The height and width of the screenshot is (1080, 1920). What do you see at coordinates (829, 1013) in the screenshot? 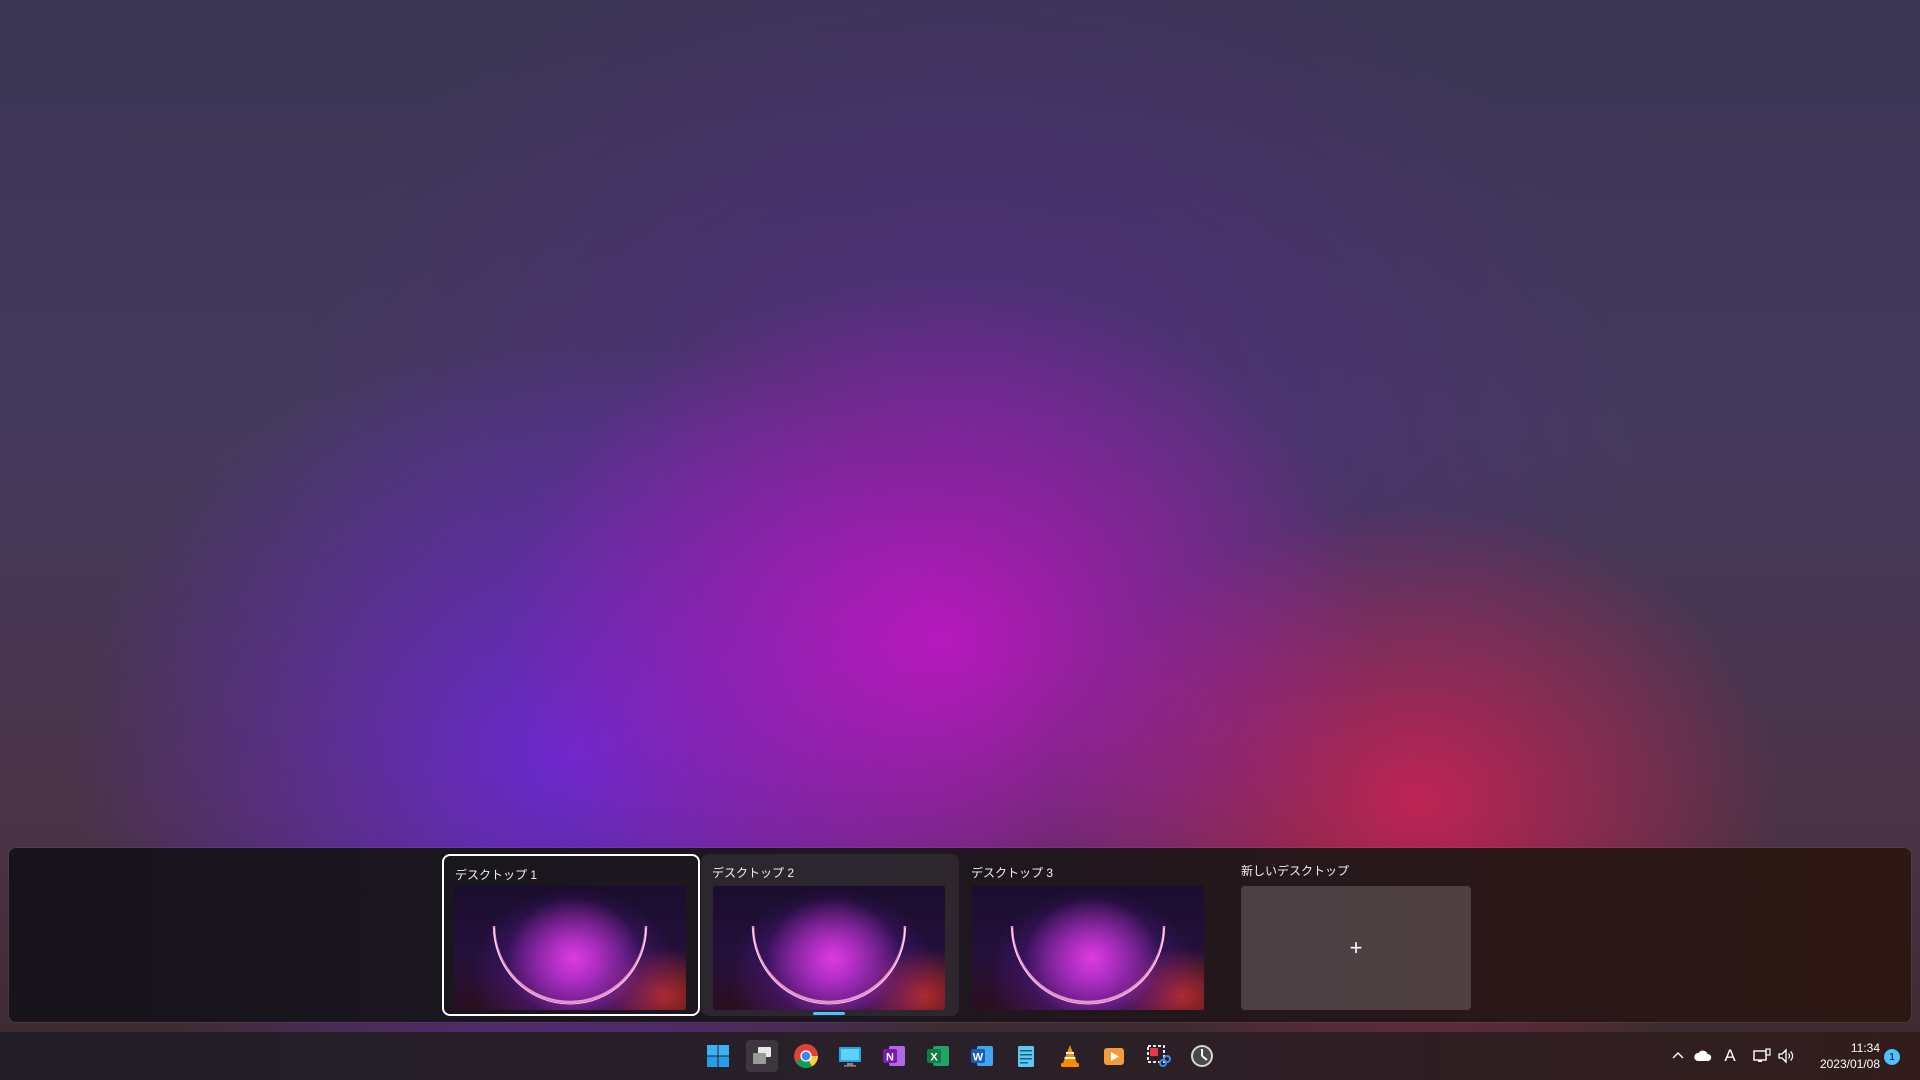
I see `current-desktop-indicator` at bounding box center [829, 1013].